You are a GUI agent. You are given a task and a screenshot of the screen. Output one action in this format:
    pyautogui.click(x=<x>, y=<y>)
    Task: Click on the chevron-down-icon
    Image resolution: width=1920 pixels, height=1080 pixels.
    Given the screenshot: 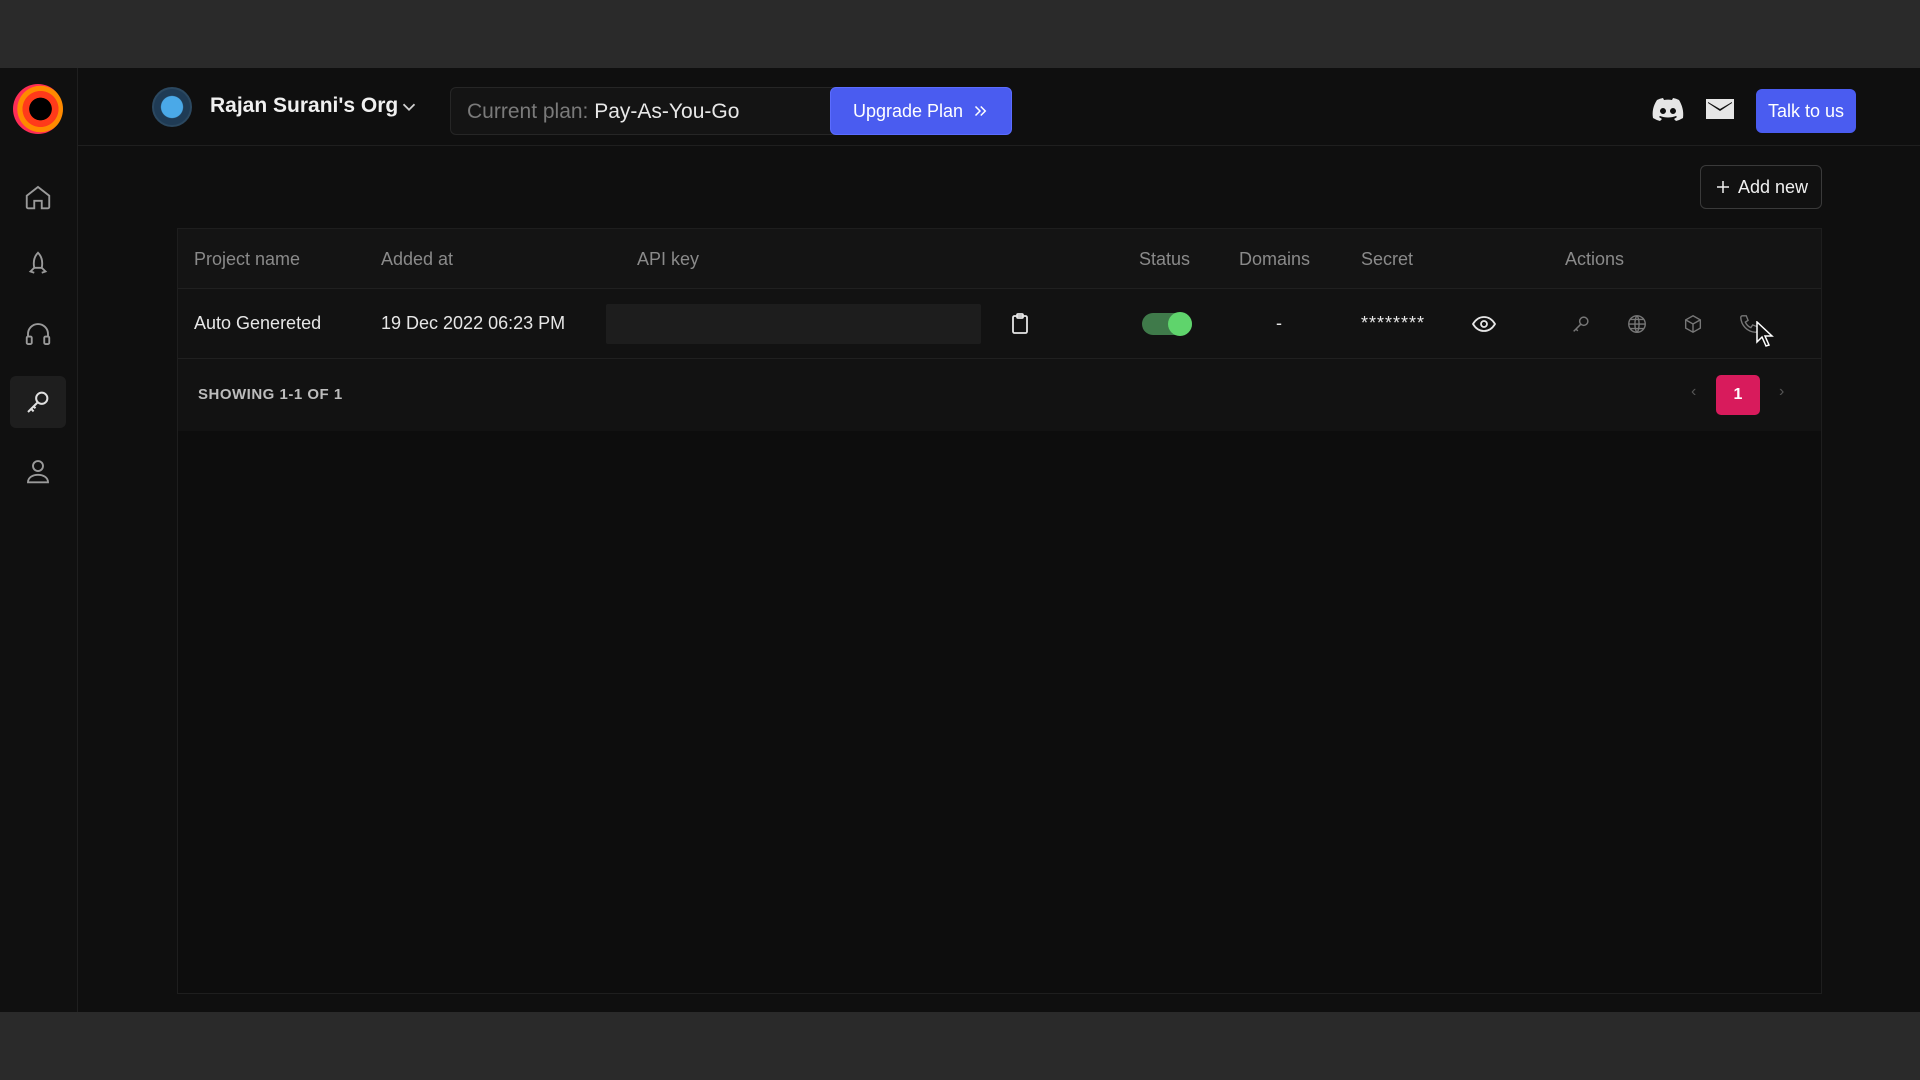 What is the action you would take?
    pyautogui.click(x=409, y=107)
    